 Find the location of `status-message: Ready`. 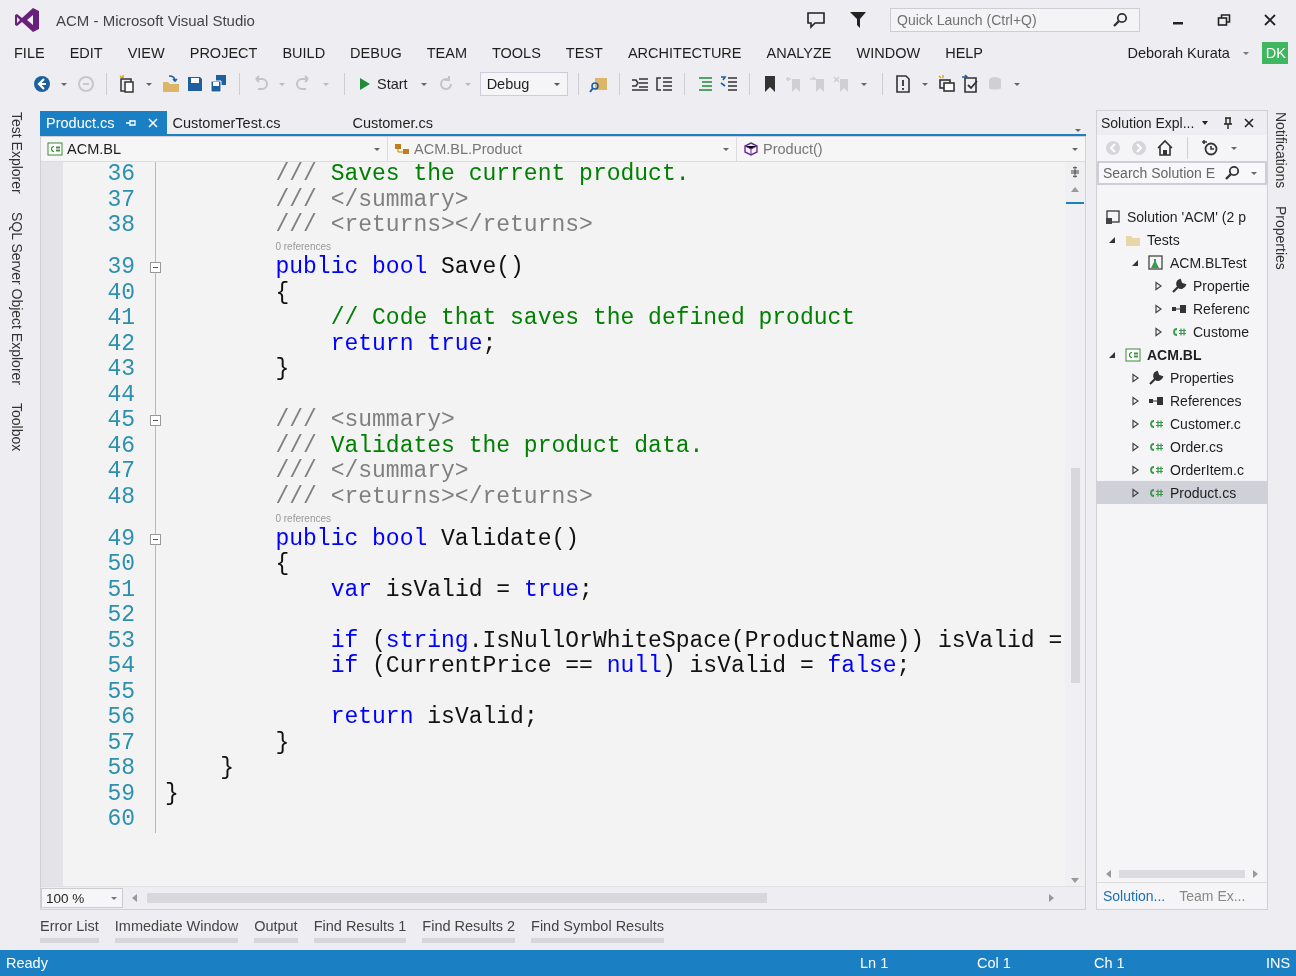

status-message: Ready is located at coordinates (27, 963).